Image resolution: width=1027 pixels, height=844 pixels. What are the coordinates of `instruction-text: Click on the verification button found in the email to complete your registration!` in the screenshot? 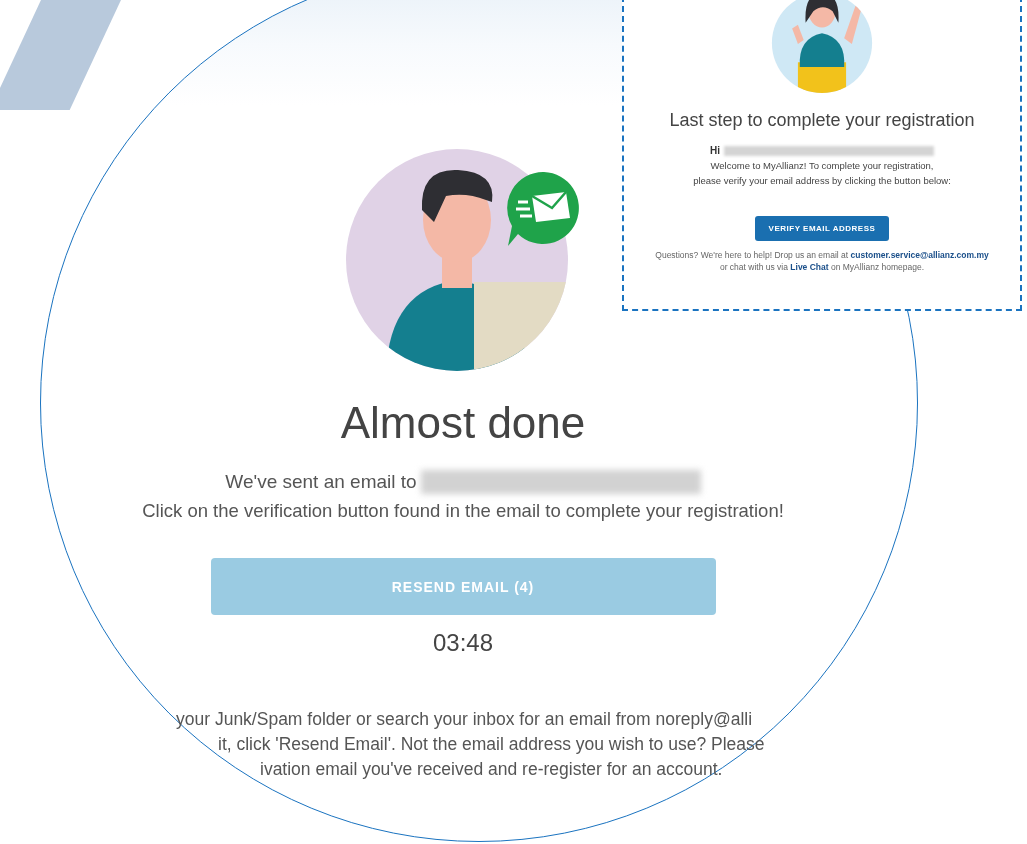 It's located at (463, 511).